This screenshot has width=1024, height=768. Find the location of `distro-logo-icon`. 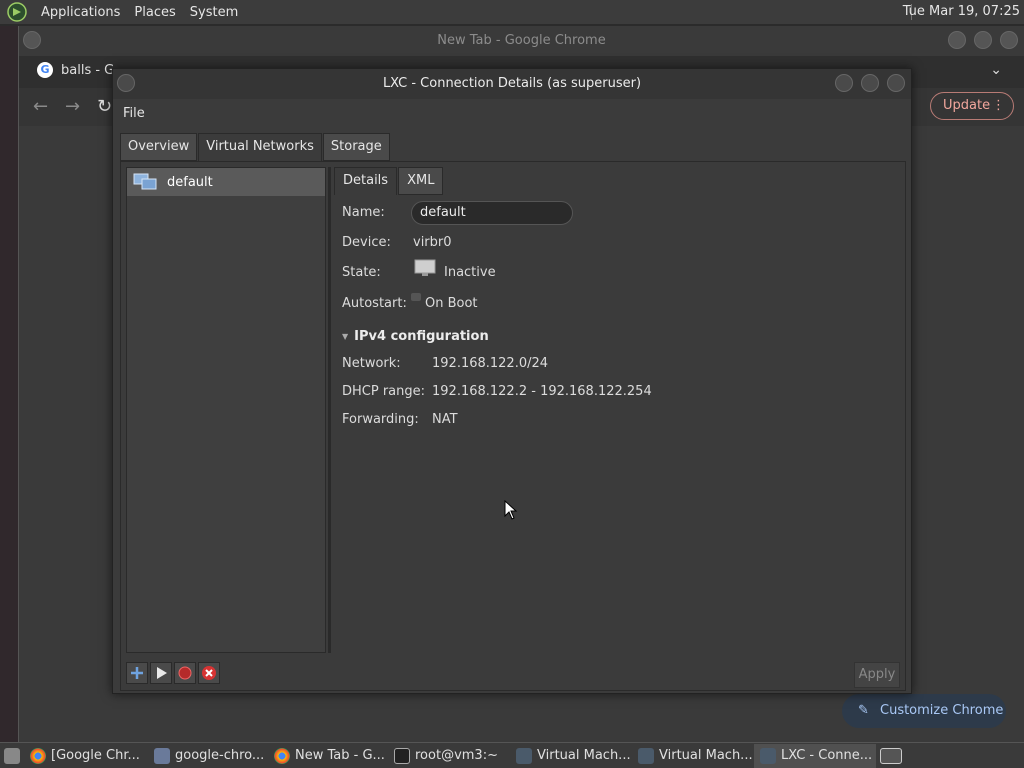

distro-logo-icon is located at coordinates (17, 12).